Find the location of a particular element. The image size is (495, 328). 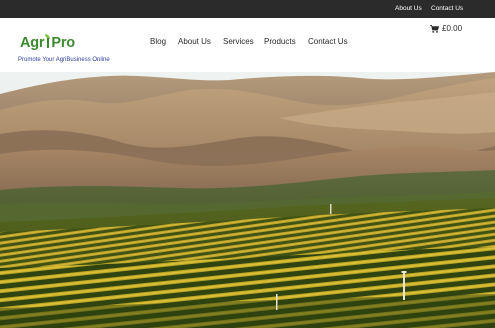

brand-name-right: Pro is located at coordinates (63, 43).